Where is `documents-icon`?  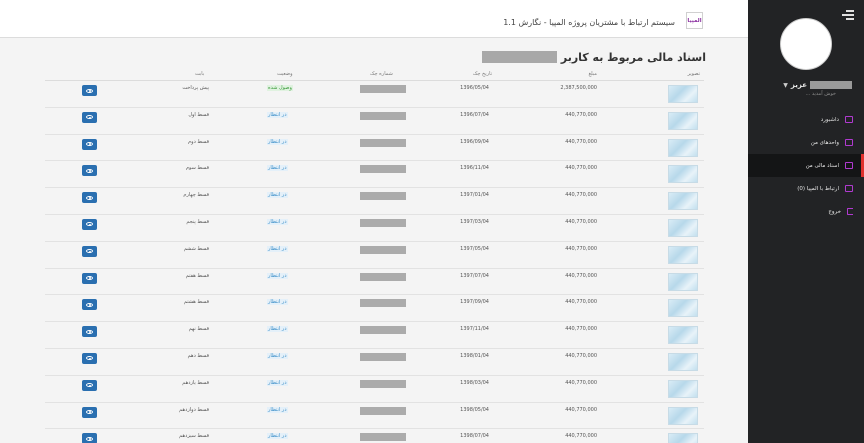 documents-icon is located at coordinates (849, 165).